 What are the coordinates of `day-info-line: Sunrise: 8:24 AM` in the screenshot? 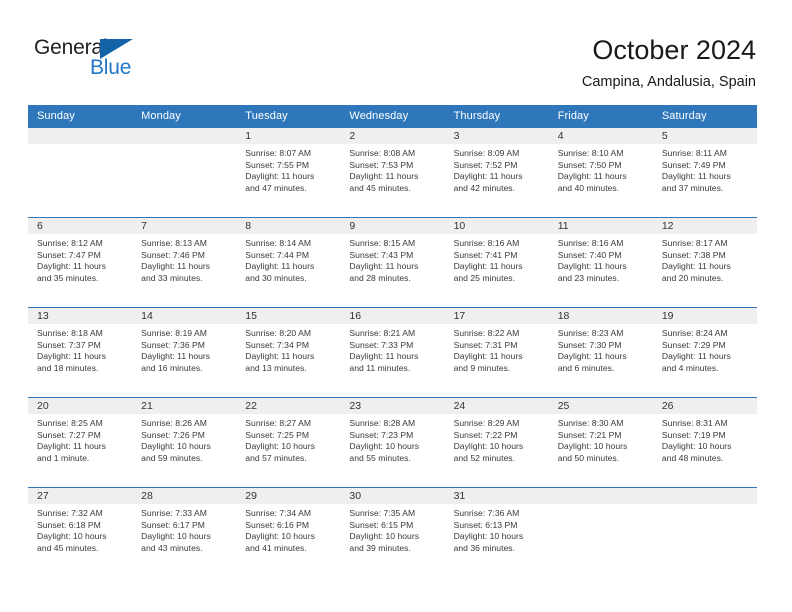 It's located at (694, 333).